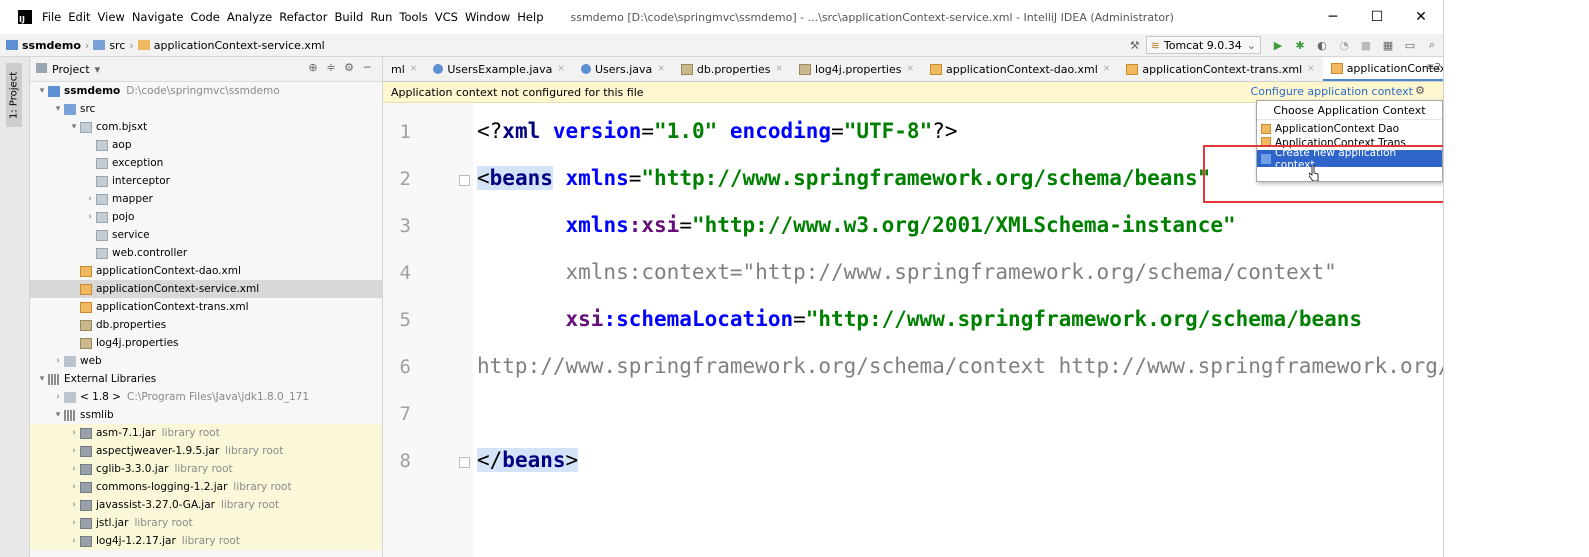  Describe the element at coordinates (348, 17) in the screenshot. I see `menu-build: Build` at that location.